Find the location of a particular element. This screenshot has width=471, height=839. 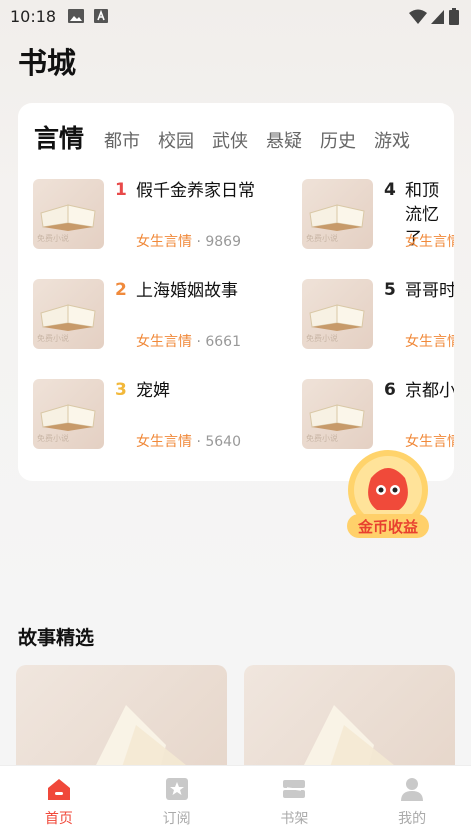

book-rank: 2 is located at coordinates (121, 290).